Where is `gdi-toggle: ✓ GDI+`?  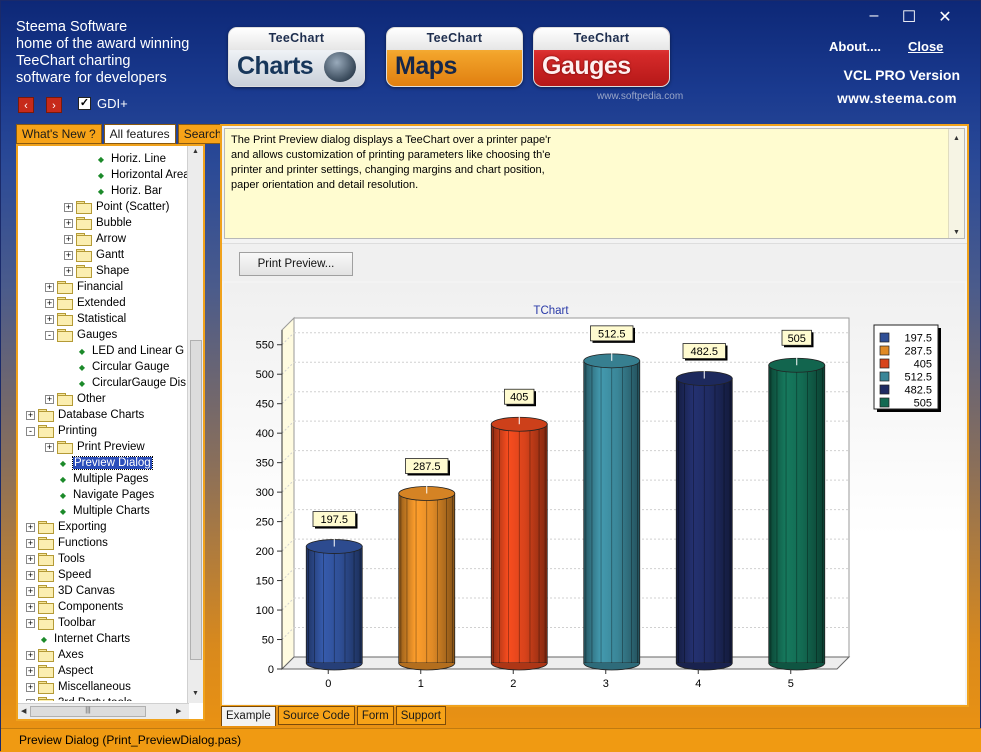 gdi-toggle: ✓ GDI+ is located at coordinates (103, 103).